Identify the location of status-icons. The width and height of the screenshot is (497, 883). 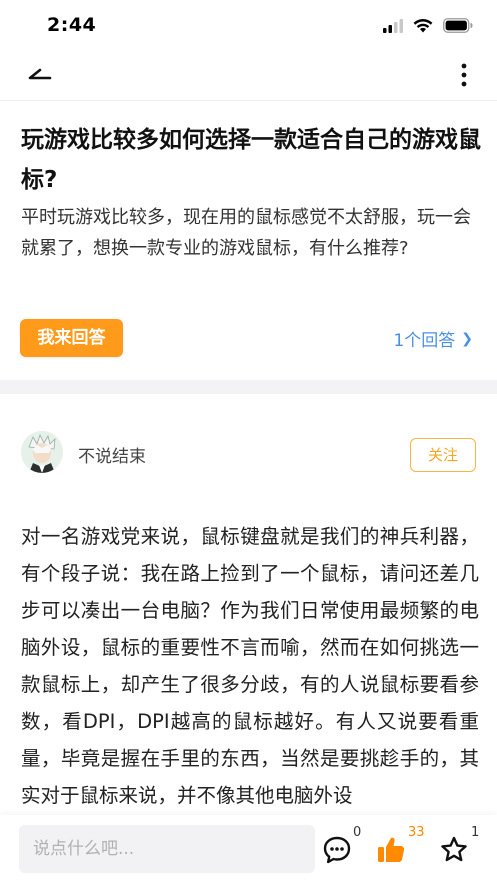
(428, 27).